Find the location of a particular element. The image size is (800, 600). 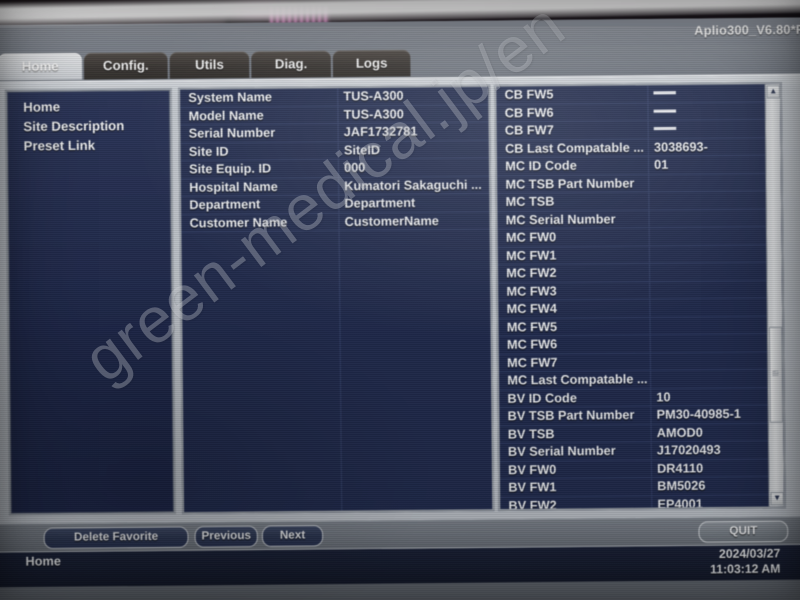

status-date: 2024/03/27 is located at coordinates (749, 553).